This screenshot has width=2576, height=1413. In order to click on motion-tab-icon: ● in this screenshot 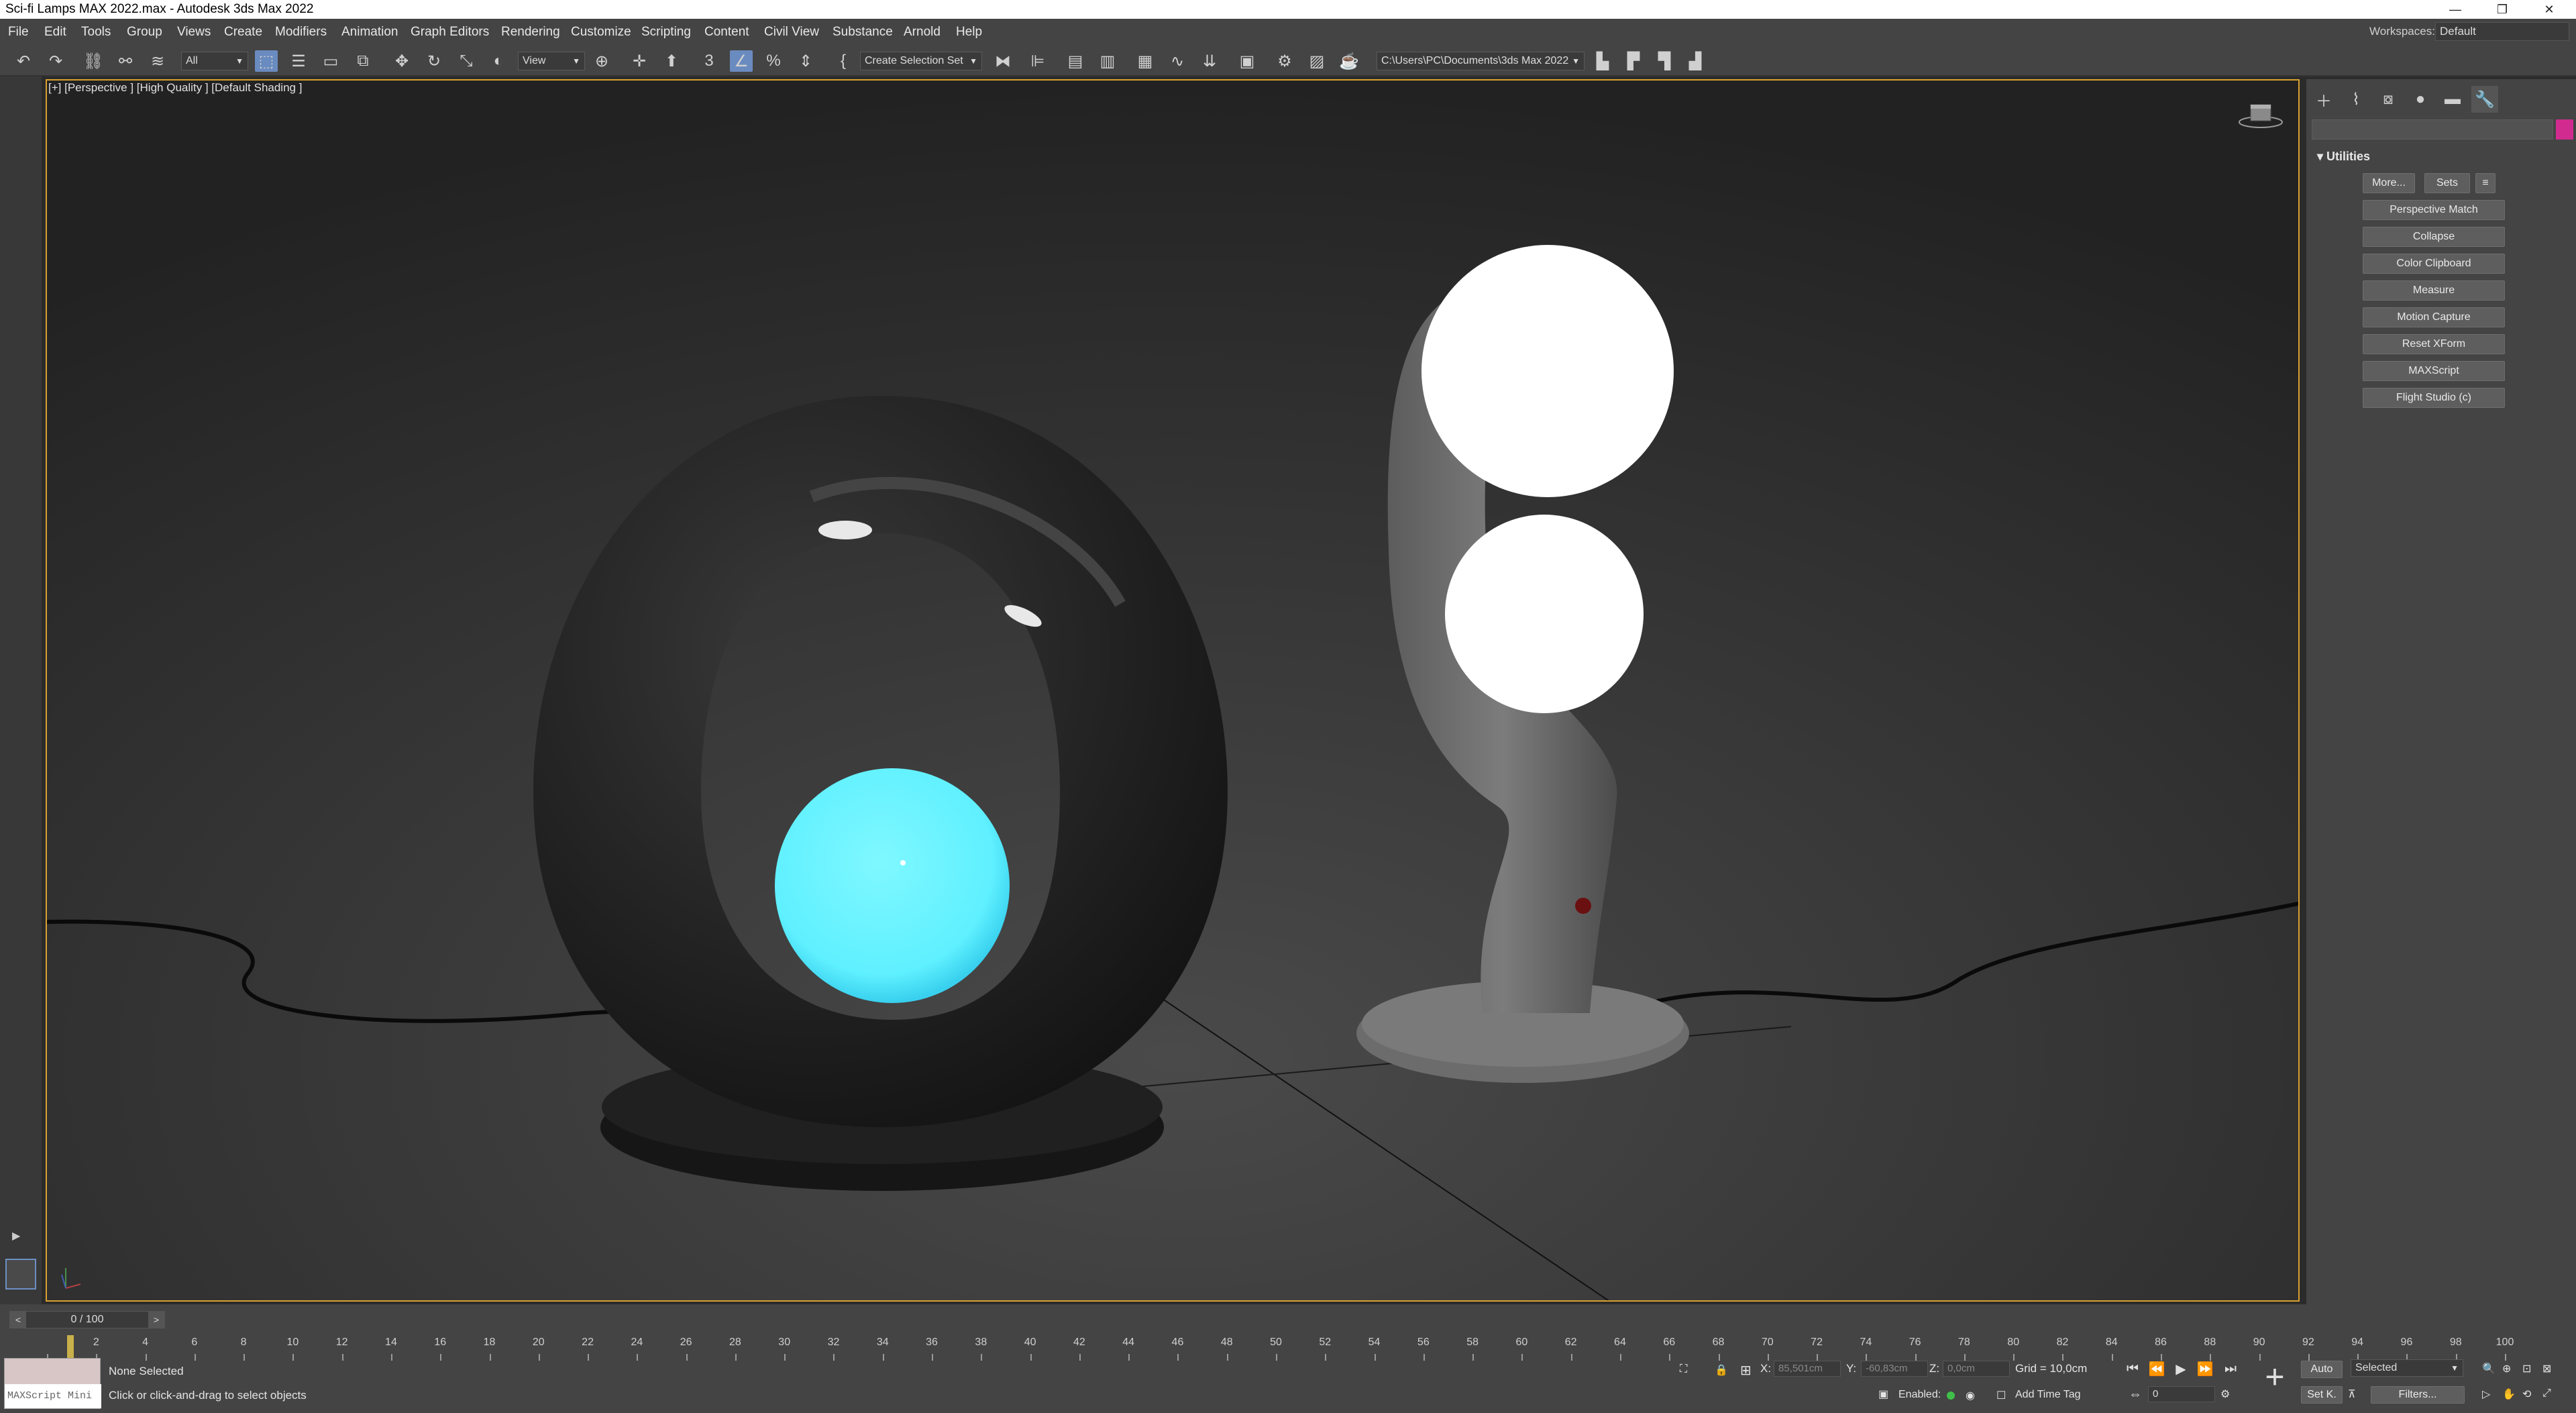, I will do `click(2420, 99)`.